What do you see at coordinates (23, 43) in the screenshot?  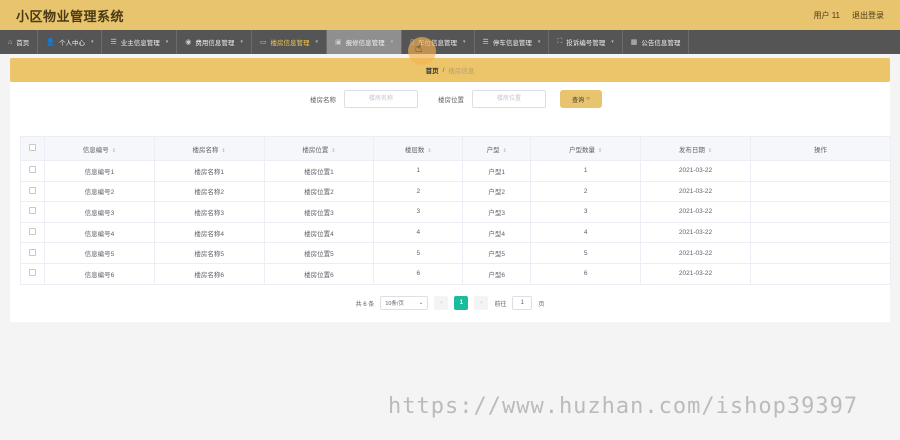 I see `nav-item-label: 首页` at bounding box center [23, 43].